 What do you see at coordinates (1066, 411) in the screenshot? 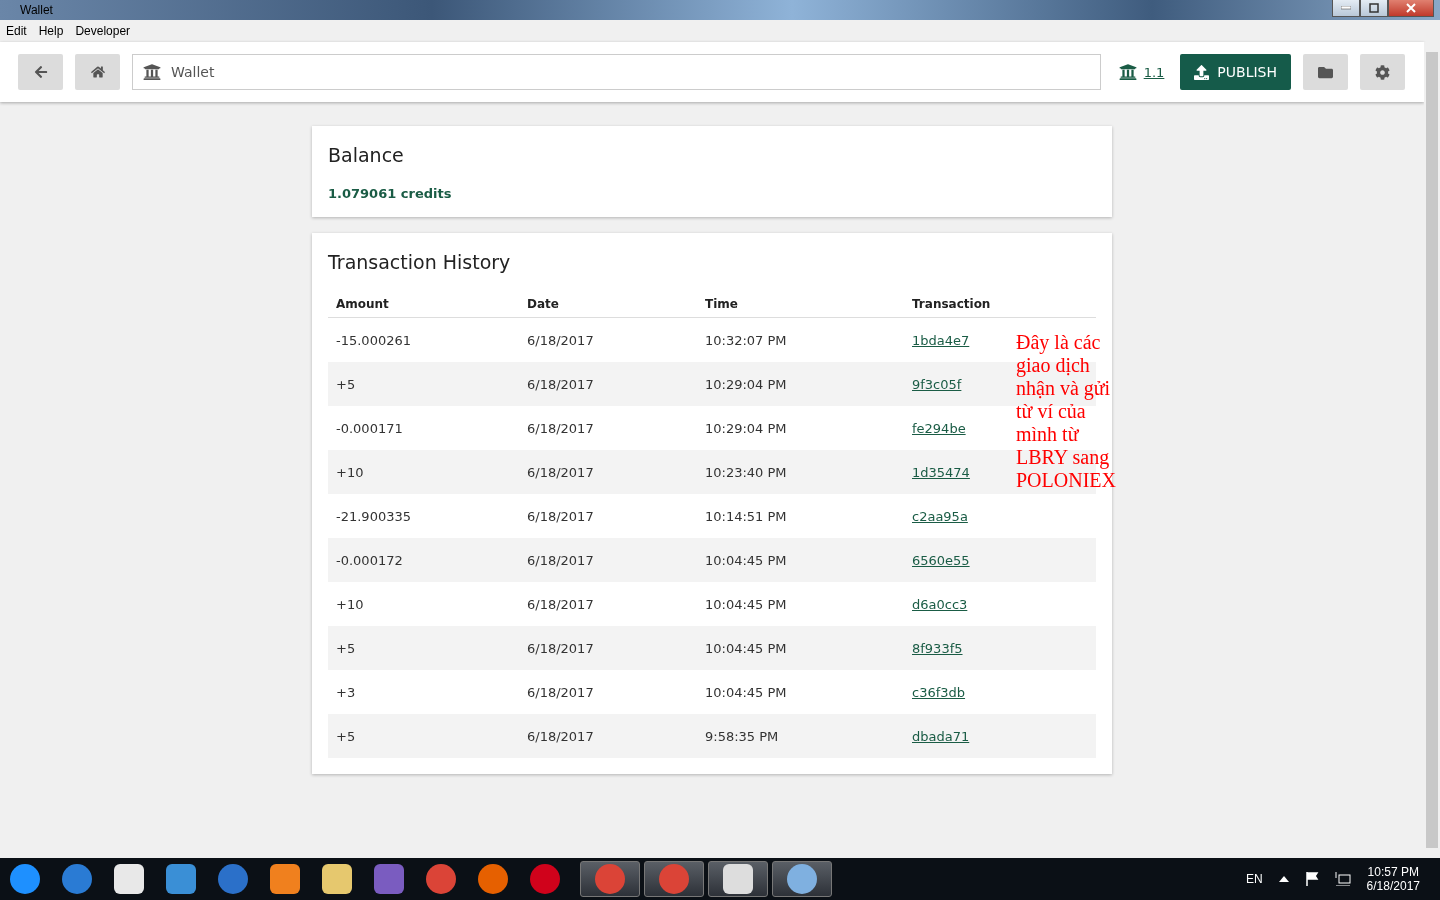
I see `annotation-text: Đây là các giao dịch nhận và gửi từ ví của mình từ LBRY sang POLONIEX` at bounding box center [1066, 411].